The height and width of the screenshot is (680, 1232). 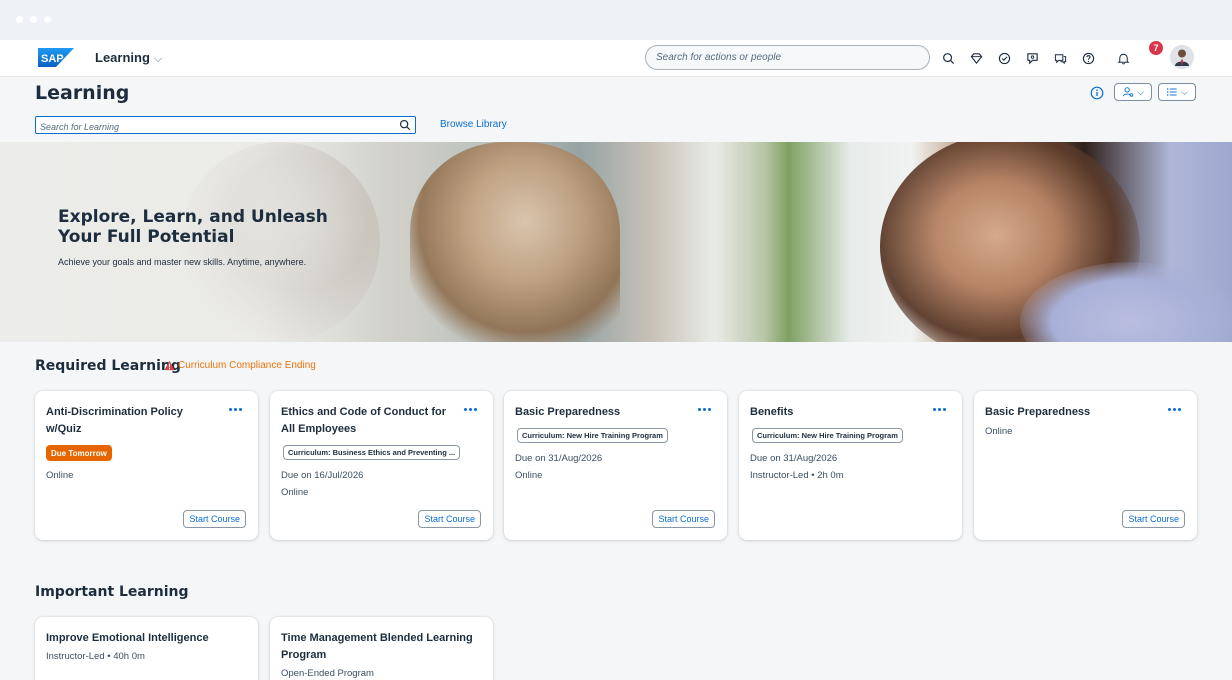 I want to click on user-avatar, so click(x=1182, y=57).